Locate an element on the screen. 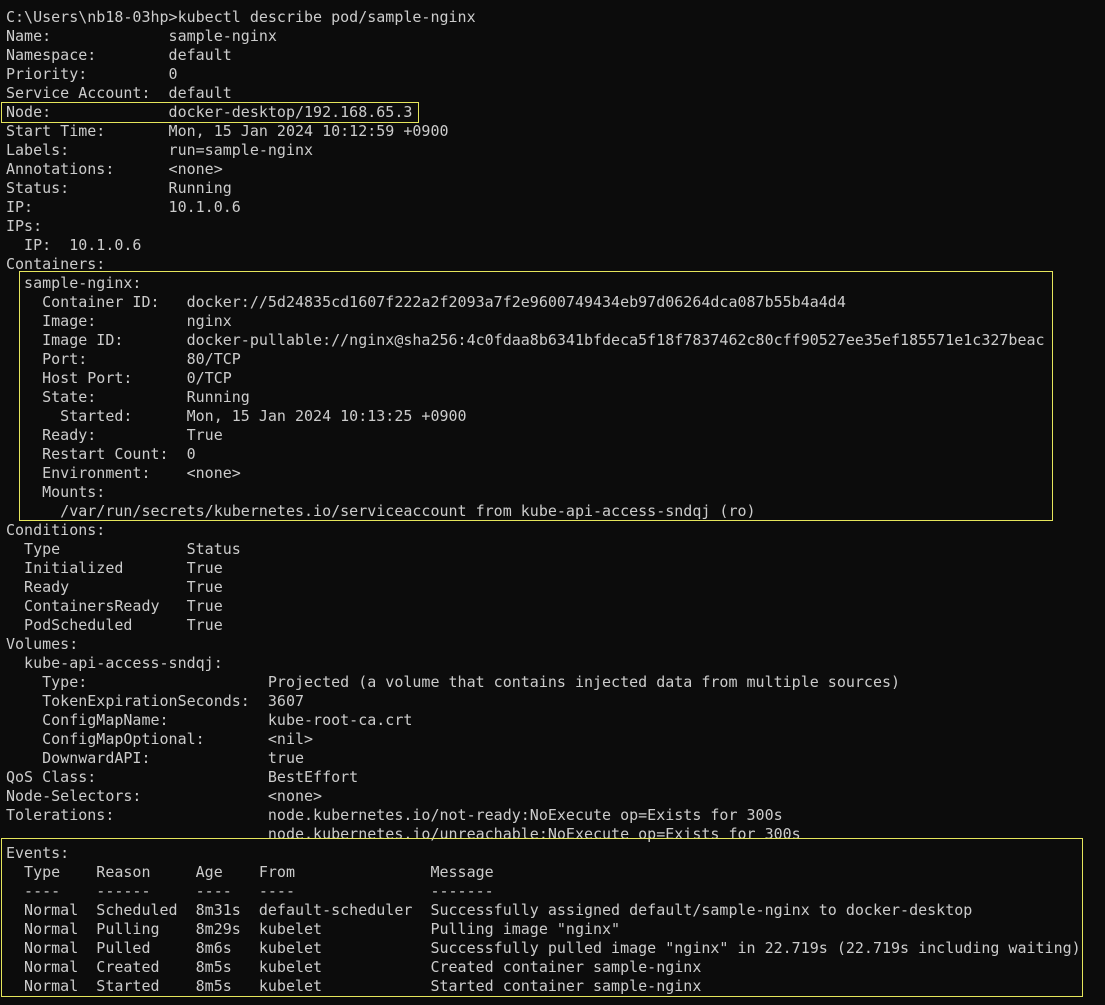 The height and width of the screenshot is (1005, 1105). events-header-line: Events: is located at coordinates (38, 853).